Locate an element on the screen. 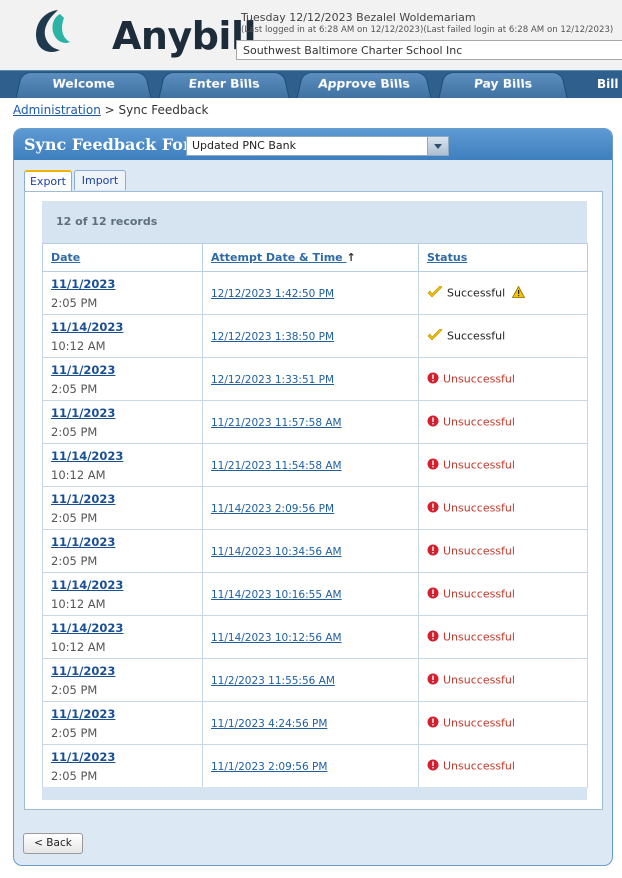 The image size is (622, 878). column-date: Date is located at coordinates (123, 258).